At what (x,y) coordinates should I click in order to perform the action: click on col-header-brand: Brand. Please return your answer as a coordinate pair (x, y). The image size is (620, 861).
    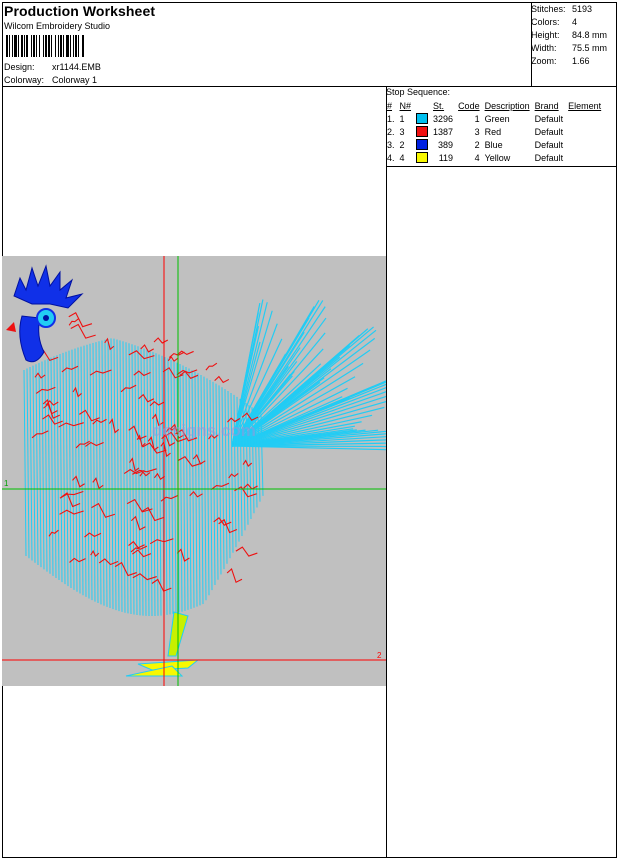
    Looking at the image, I should click on (546, 105).